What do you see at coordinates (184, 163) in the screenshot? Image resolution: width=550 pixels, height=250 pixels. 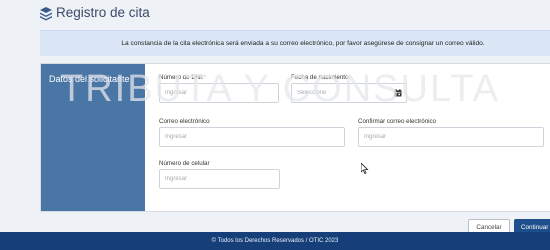 I see `phone-label: Número de celular` at bounding box center [184, 163].